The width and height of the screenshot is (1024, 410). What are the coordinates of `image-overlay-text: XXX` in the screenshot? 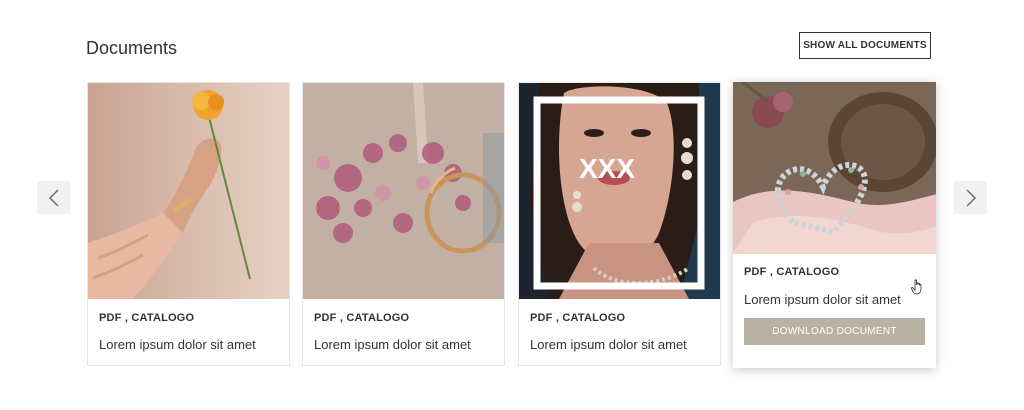 It's located at (607, 168).